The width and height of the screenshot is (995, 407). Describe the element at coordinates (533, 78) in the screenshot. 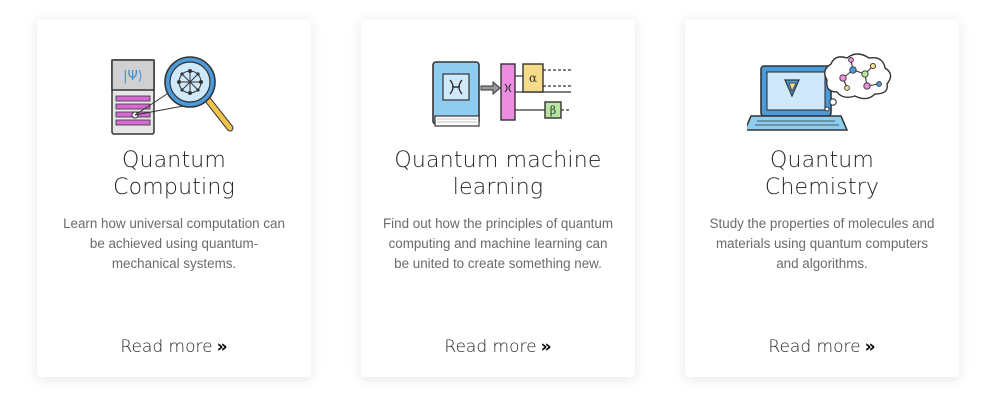

I see `alpha-gate-label: α` at that location.